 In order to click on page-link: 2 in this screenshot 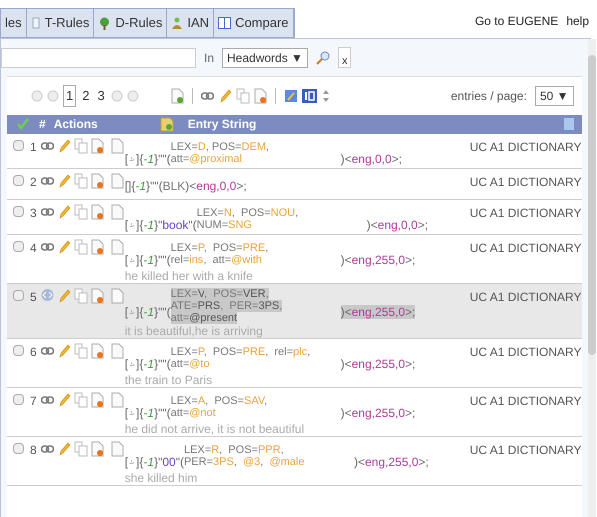, I will do `click(86, 96)`.